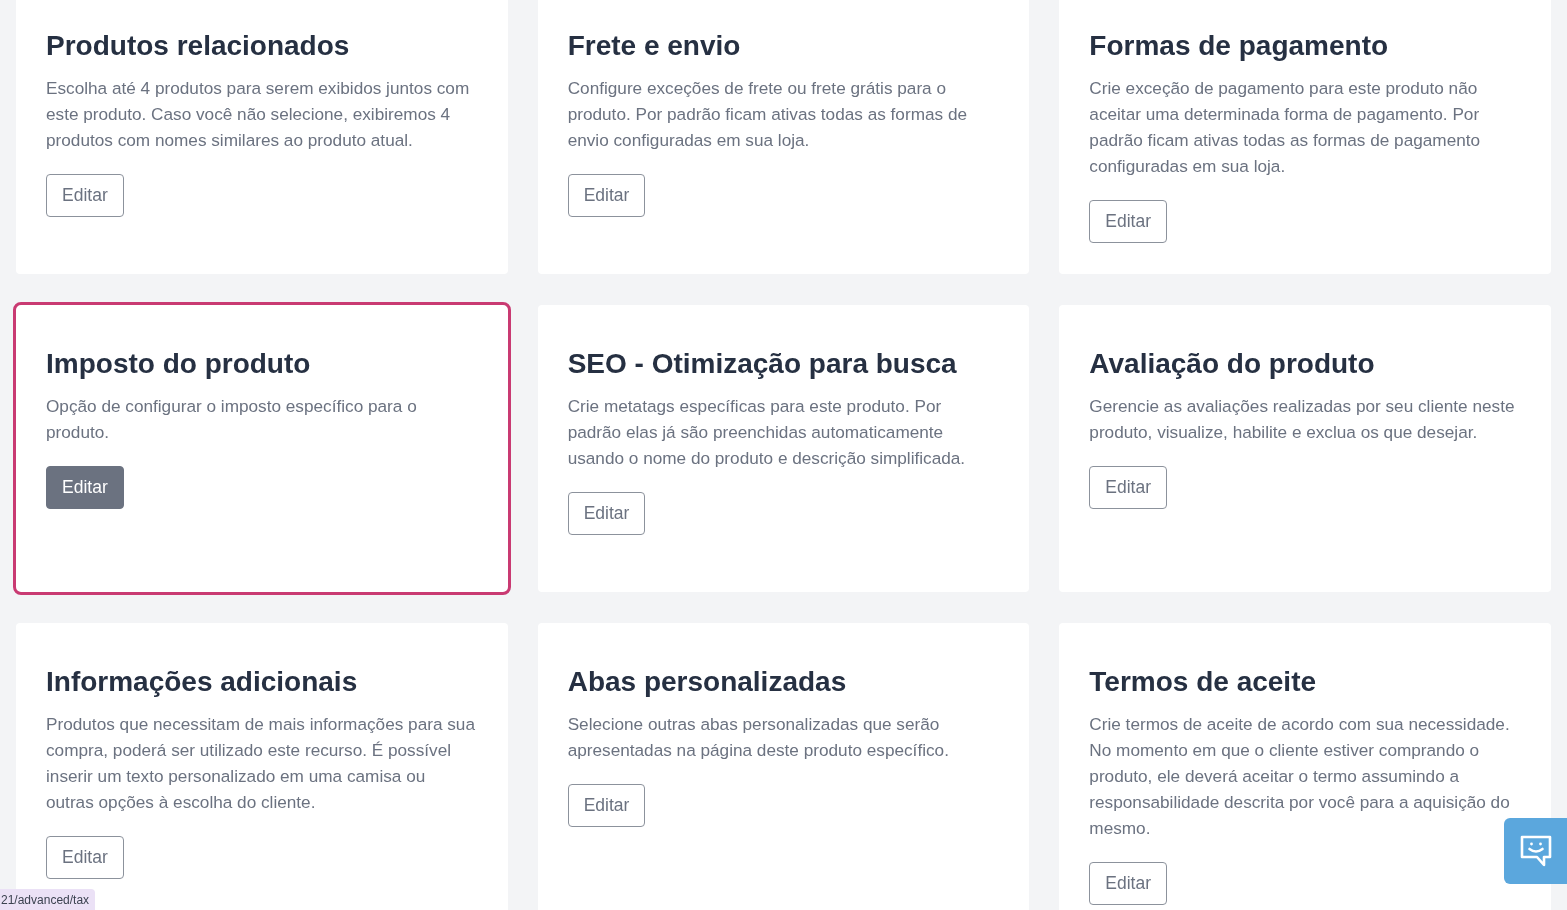  I want to click on card-title: SEO - Otimização para busca, so click(762, 364).